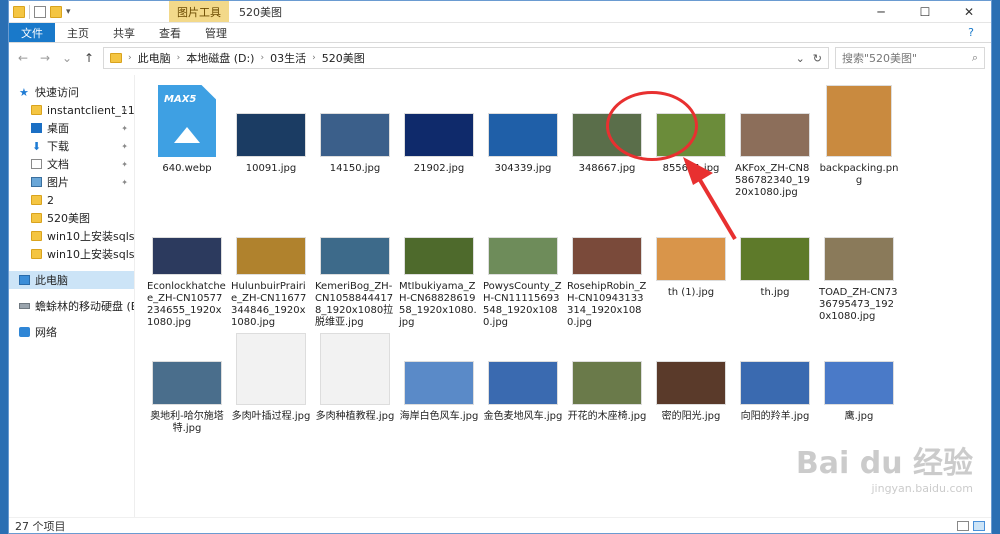  I want to click on file-name: 奥地利-哈尔施塔特.jpg, so click(187, 422).